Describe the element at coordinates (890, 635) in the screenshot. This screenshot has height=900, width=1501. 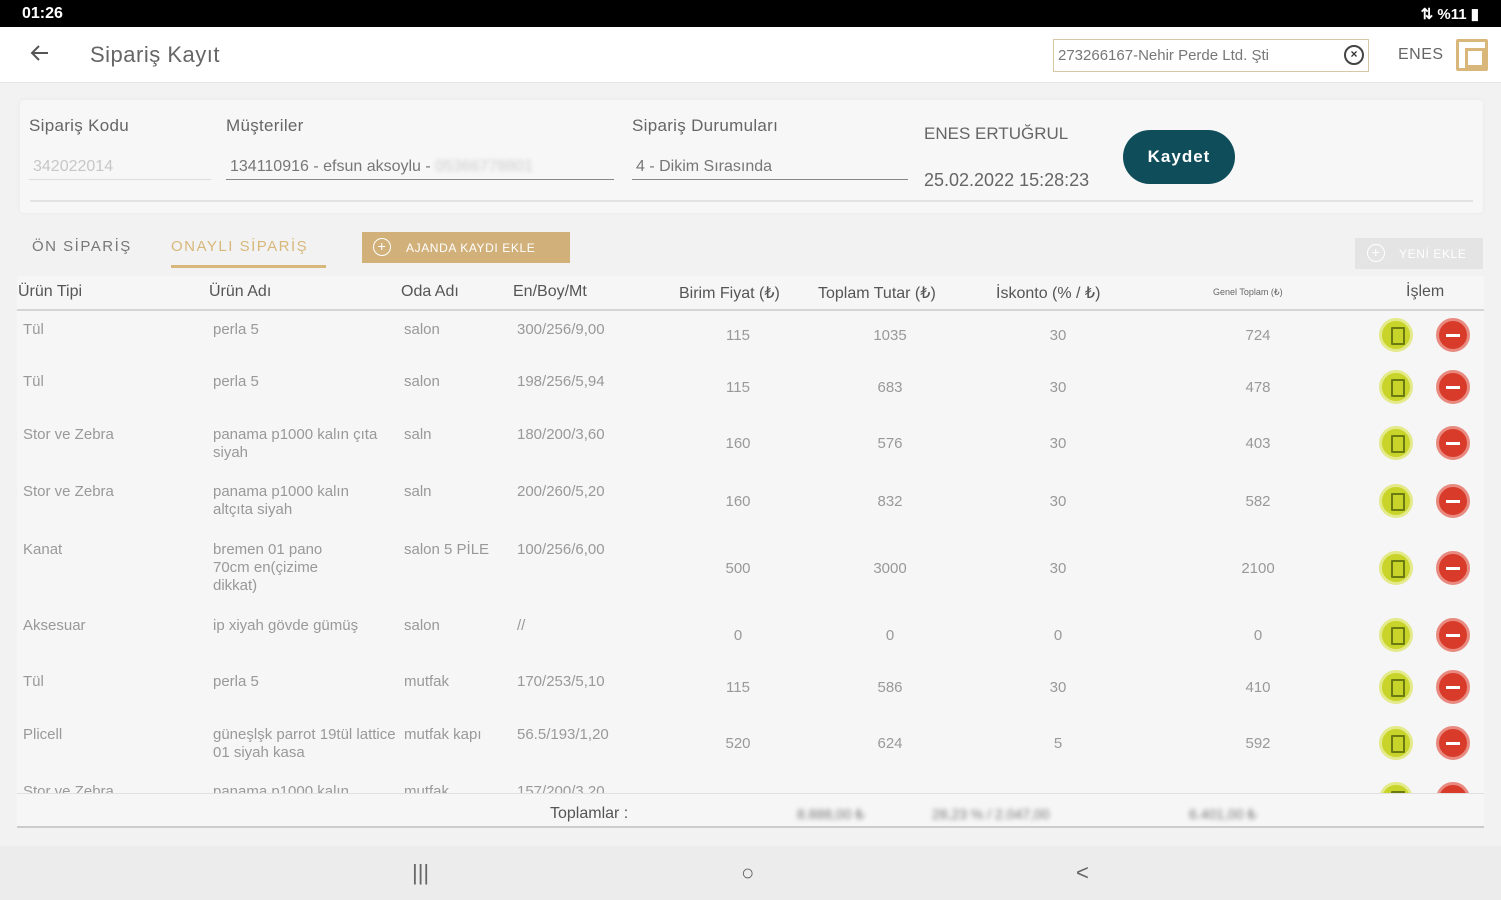
I see `cell-total: 0` at that location.